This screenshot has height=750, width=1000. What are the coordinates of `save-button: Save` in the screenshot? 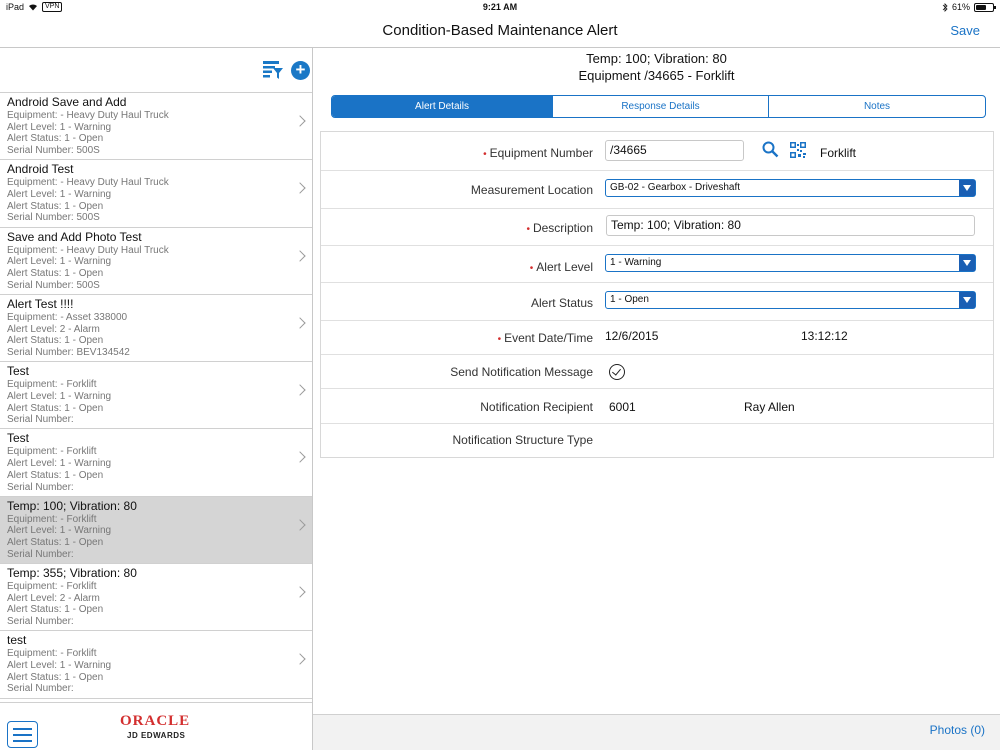 It's located at (965, 30).